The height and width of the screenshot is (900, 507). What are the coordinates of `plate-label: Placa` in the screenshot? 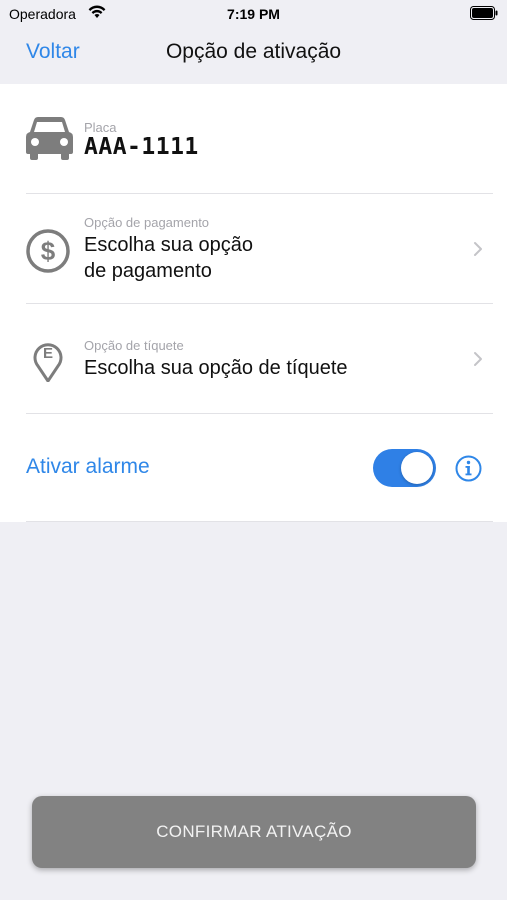 It's located at (100, 127).